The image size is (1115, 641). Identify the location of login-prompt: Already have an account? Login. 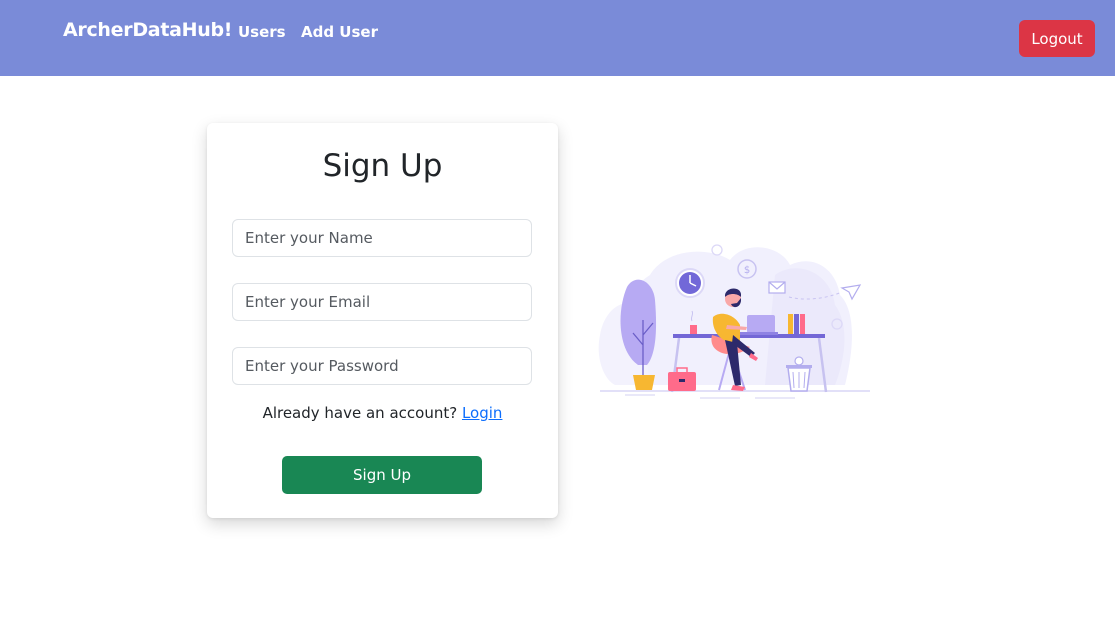
(382, 413).